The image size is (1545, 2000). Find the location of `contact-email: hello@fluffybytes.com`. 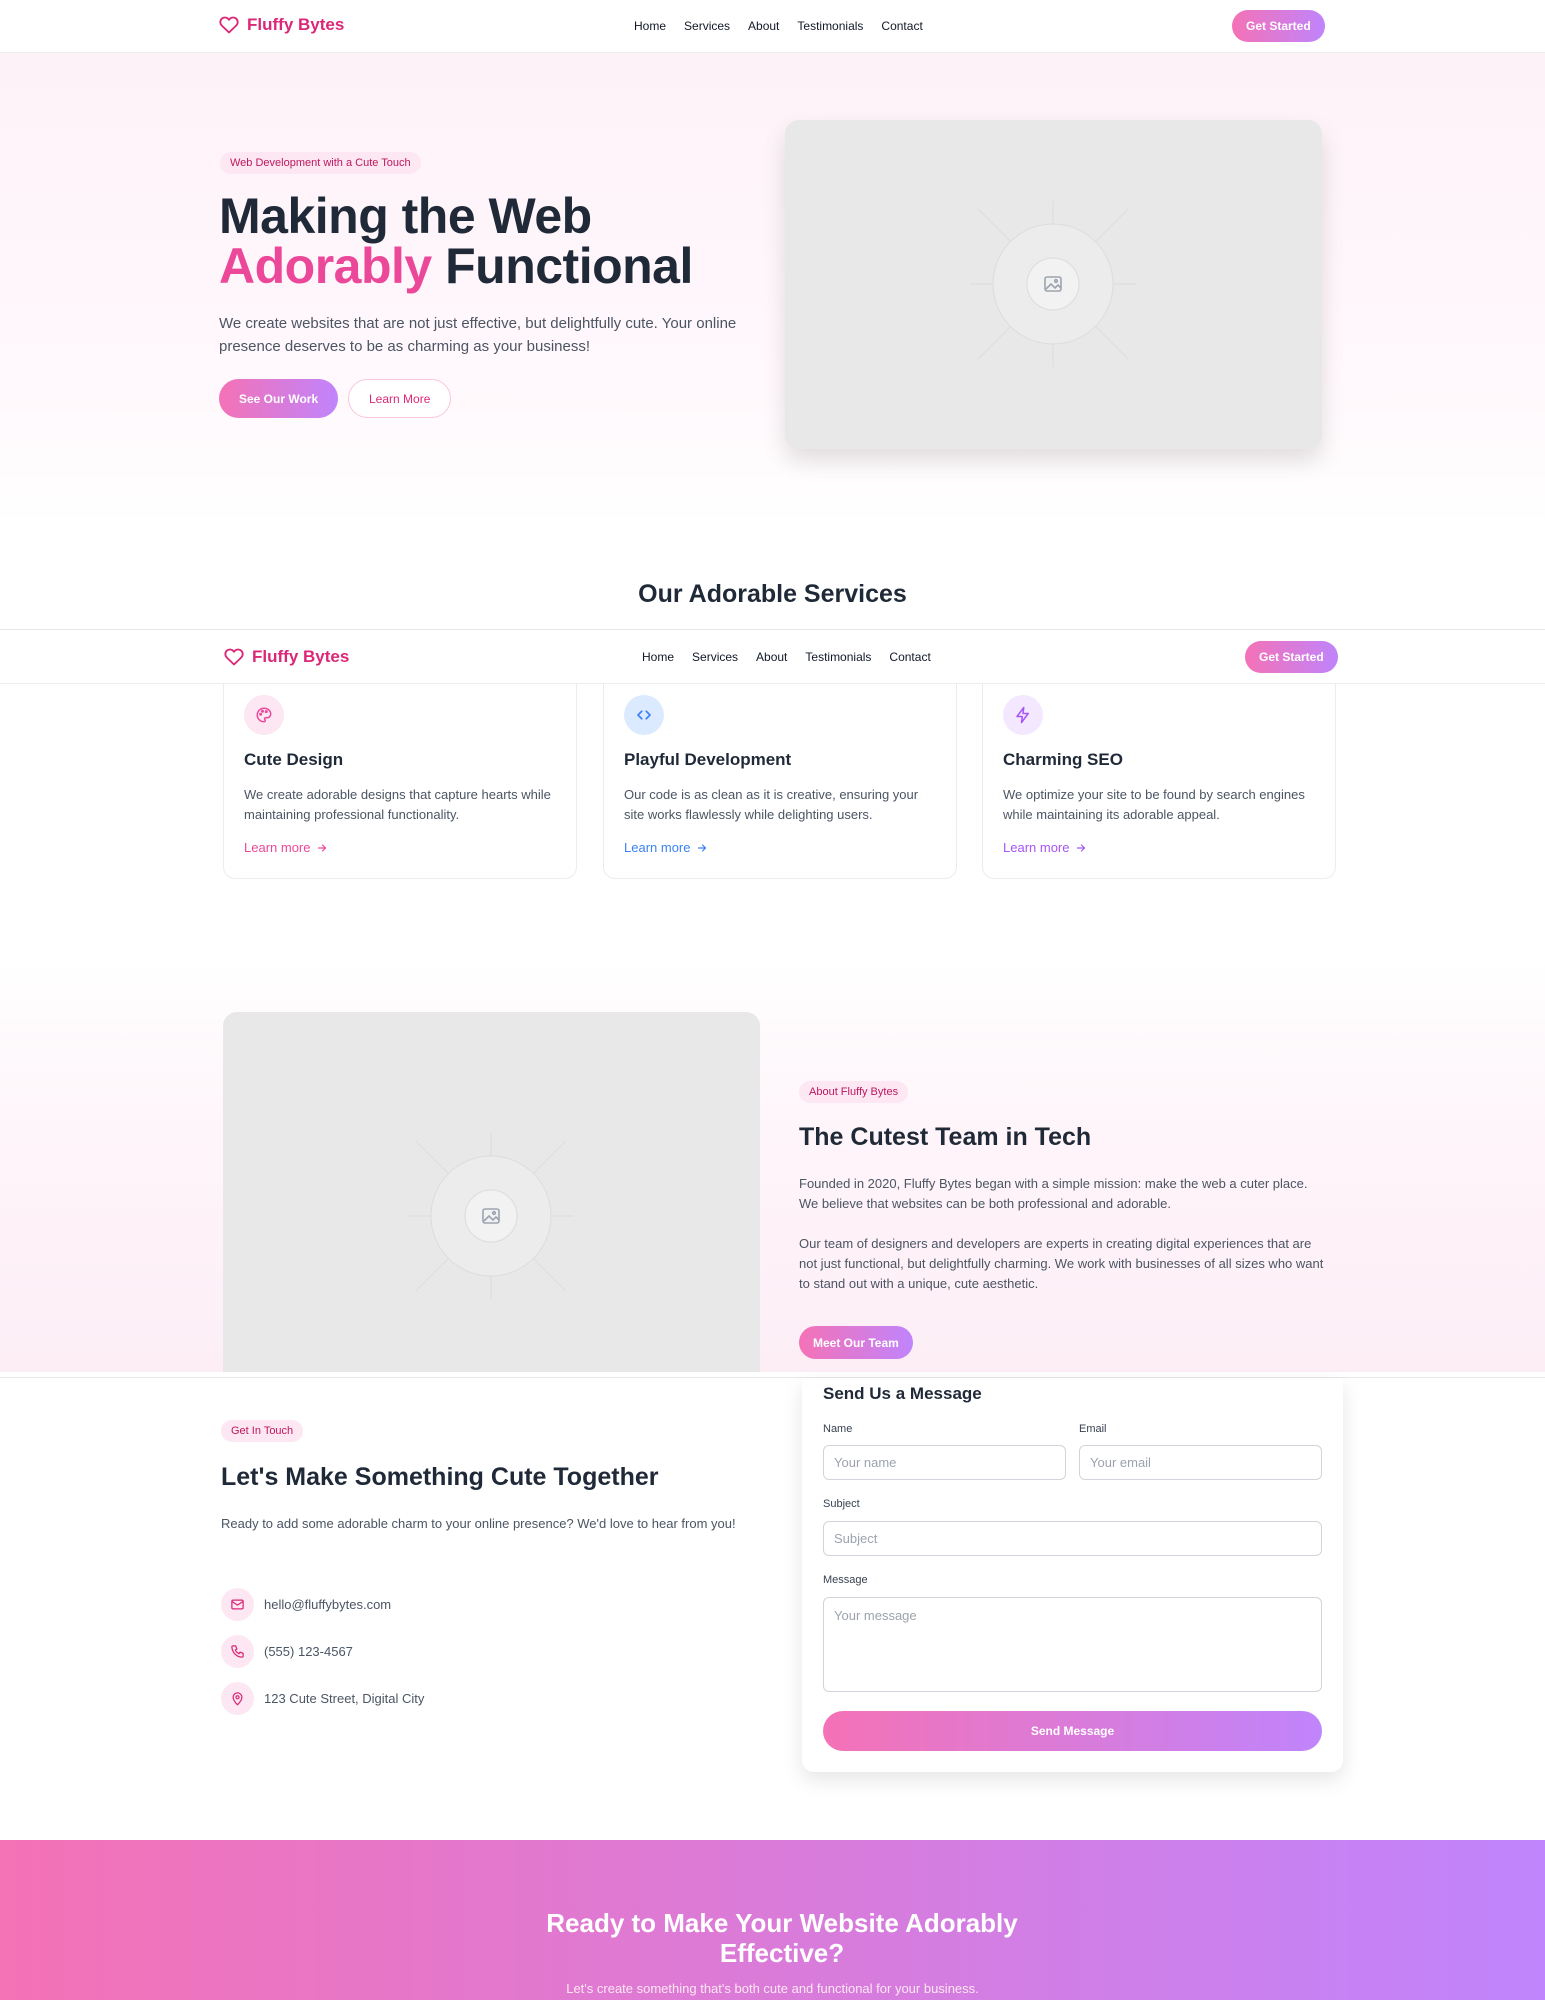

contact-email: hello@fluffybytes.com is located at coordinates (327, 1604).